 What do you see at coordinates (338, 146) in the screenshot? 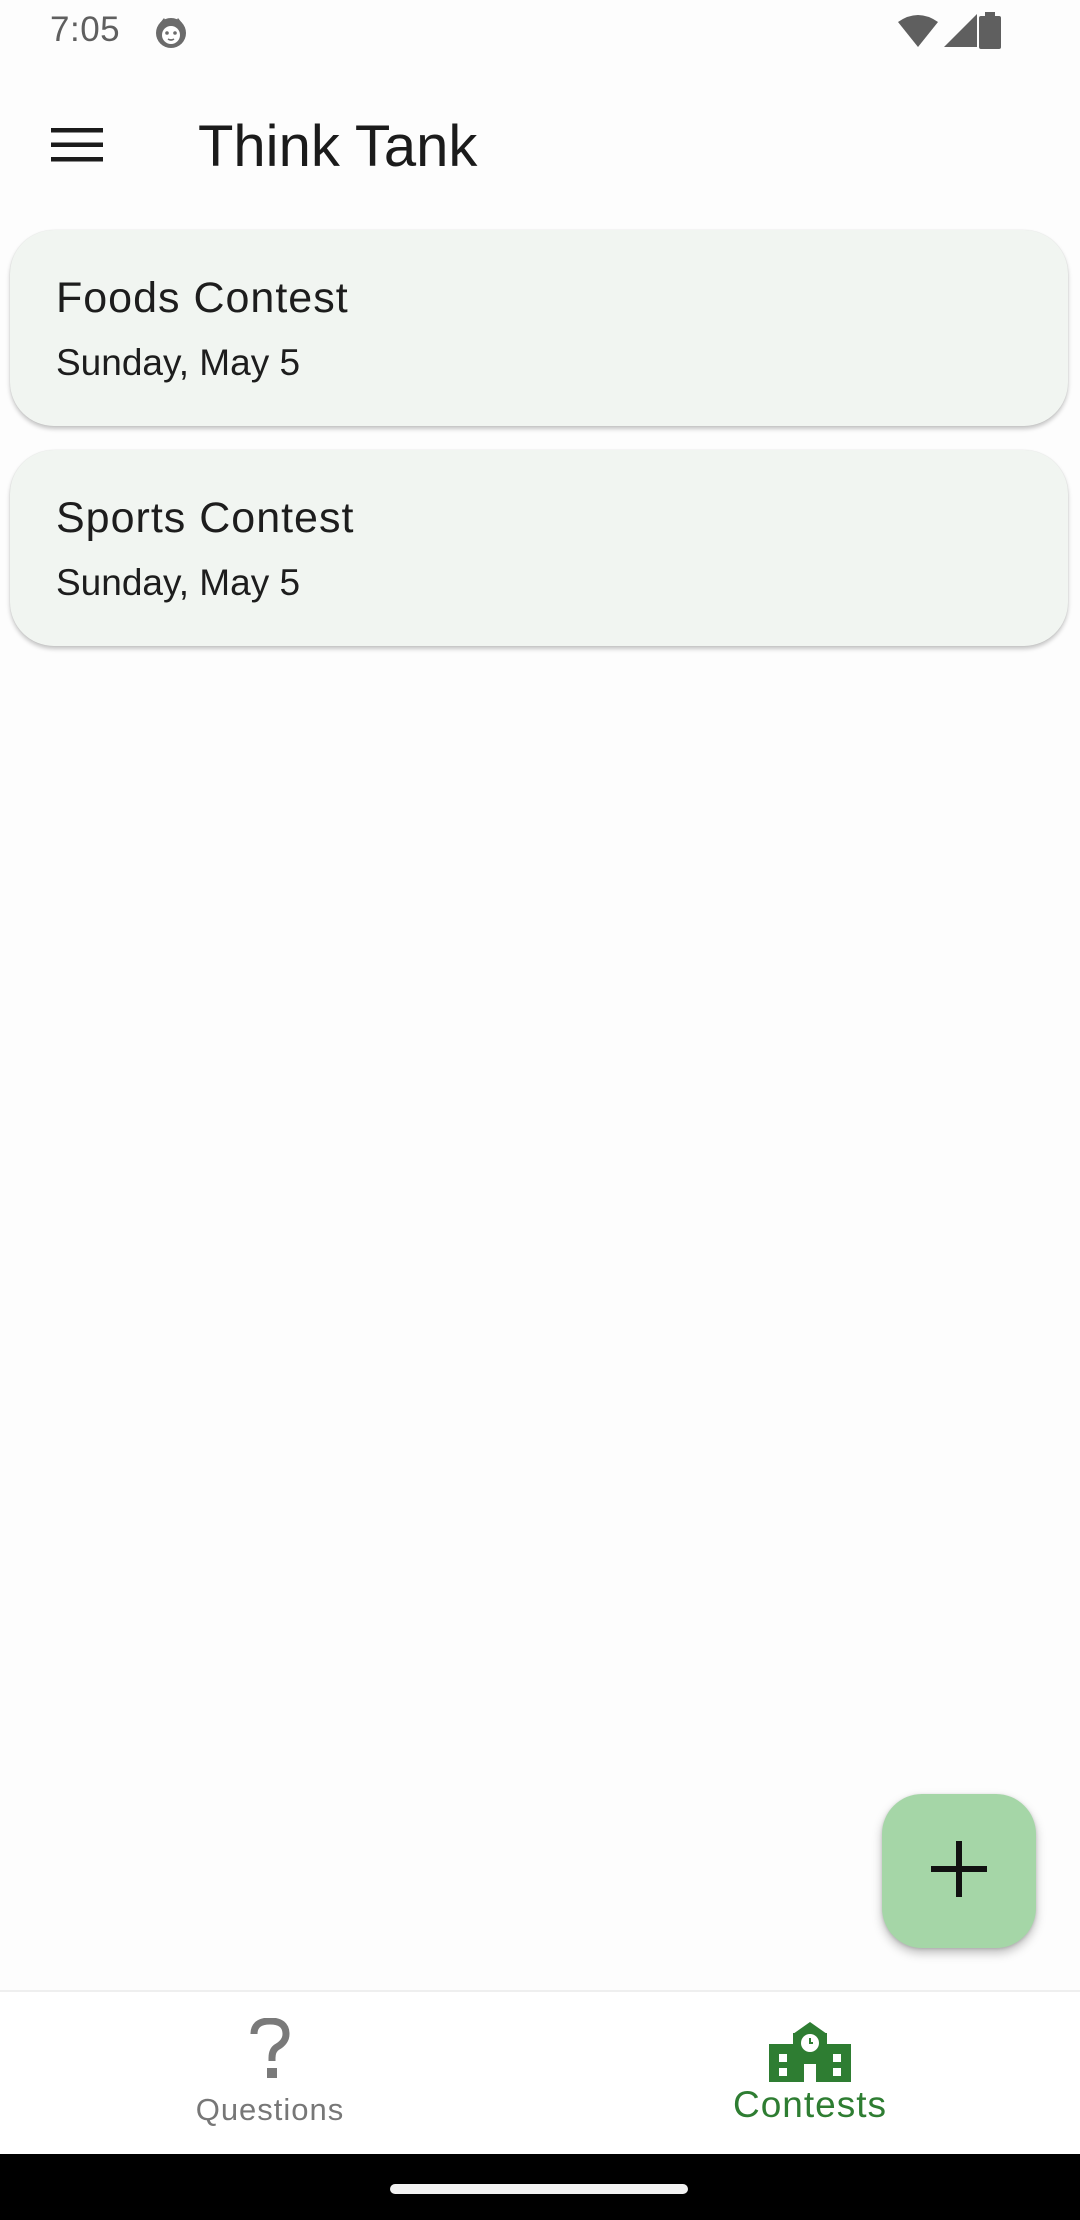
I see `page-title: Think Tank` at bounding box center [338, 146].